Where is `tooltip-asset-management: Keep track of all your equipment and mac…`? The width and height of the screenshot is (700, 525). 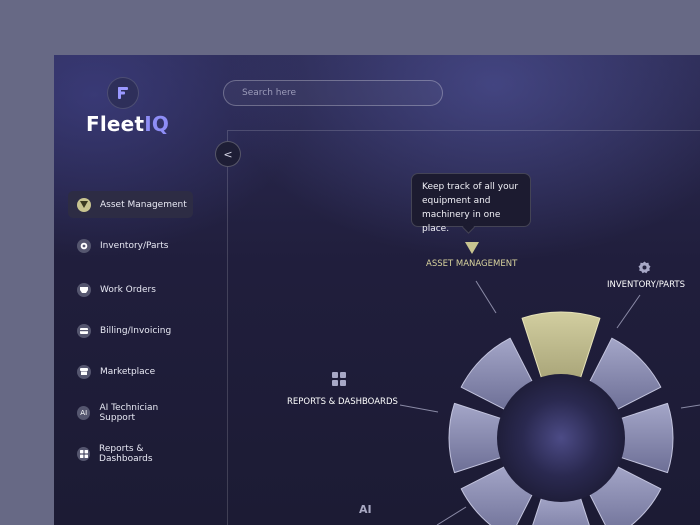
tooltip-asset-management: Keep track of all your equipment and mac… is located at coordinates (471, 203).